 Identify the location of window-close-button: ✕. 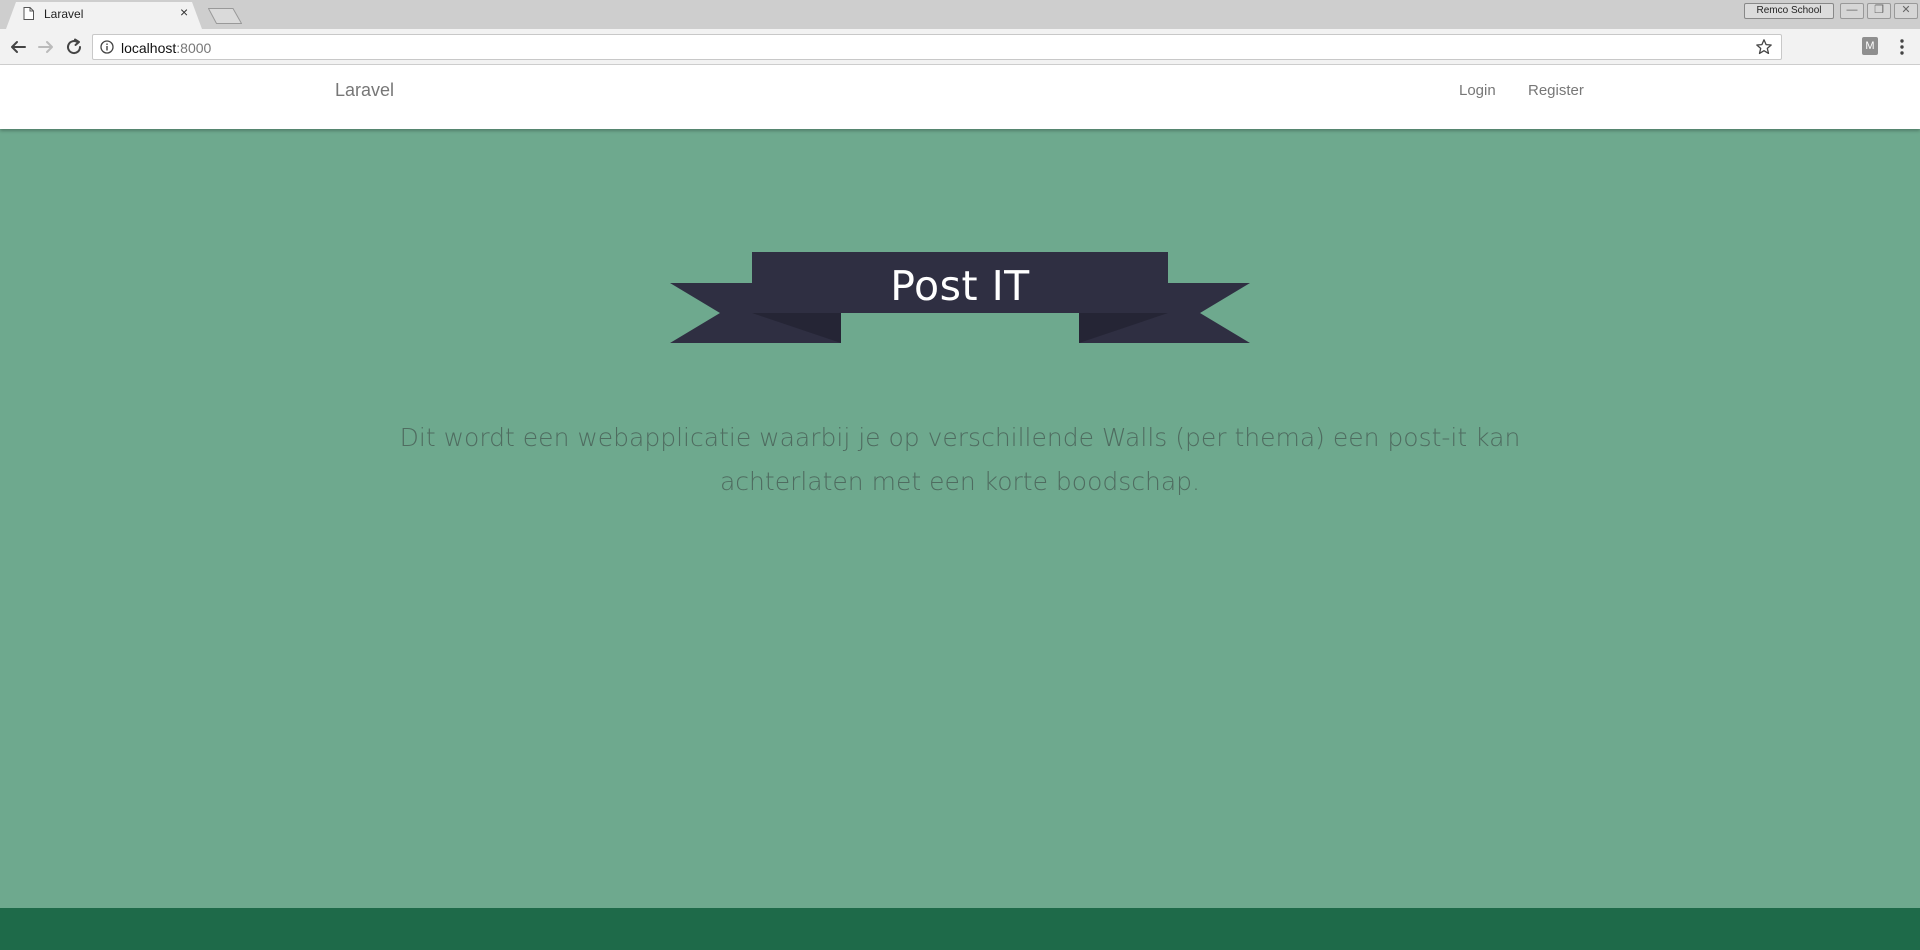
(1906, 11).